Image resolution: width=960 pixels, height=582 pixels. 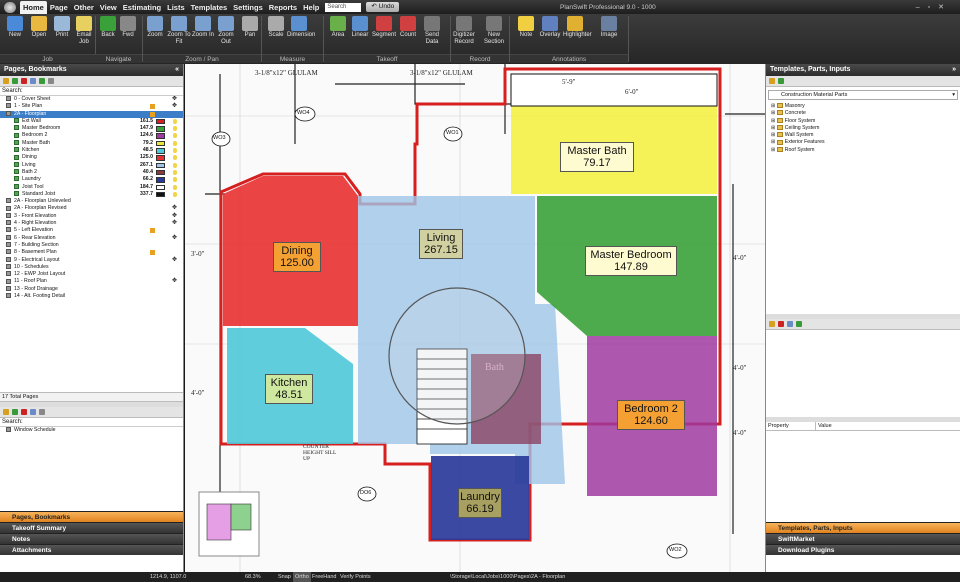 What do you see at coordinates (384, 34) in the screenshot?
I see `segment-button: Segment` at bounding box center [384, 34].